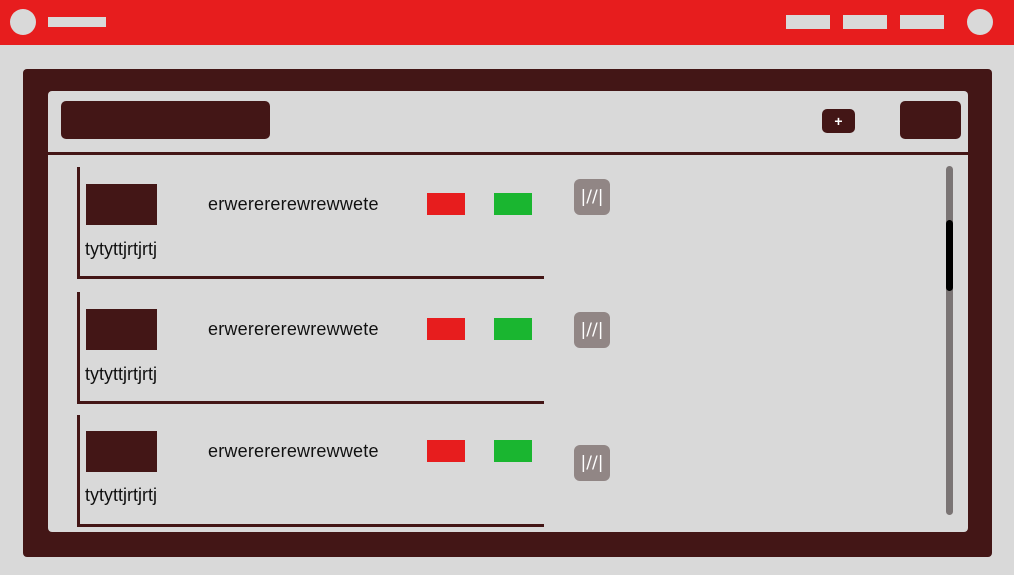  Describe the element at coordinates (949, 340) in the screenshot. I see `scrollbar-track` at that location.